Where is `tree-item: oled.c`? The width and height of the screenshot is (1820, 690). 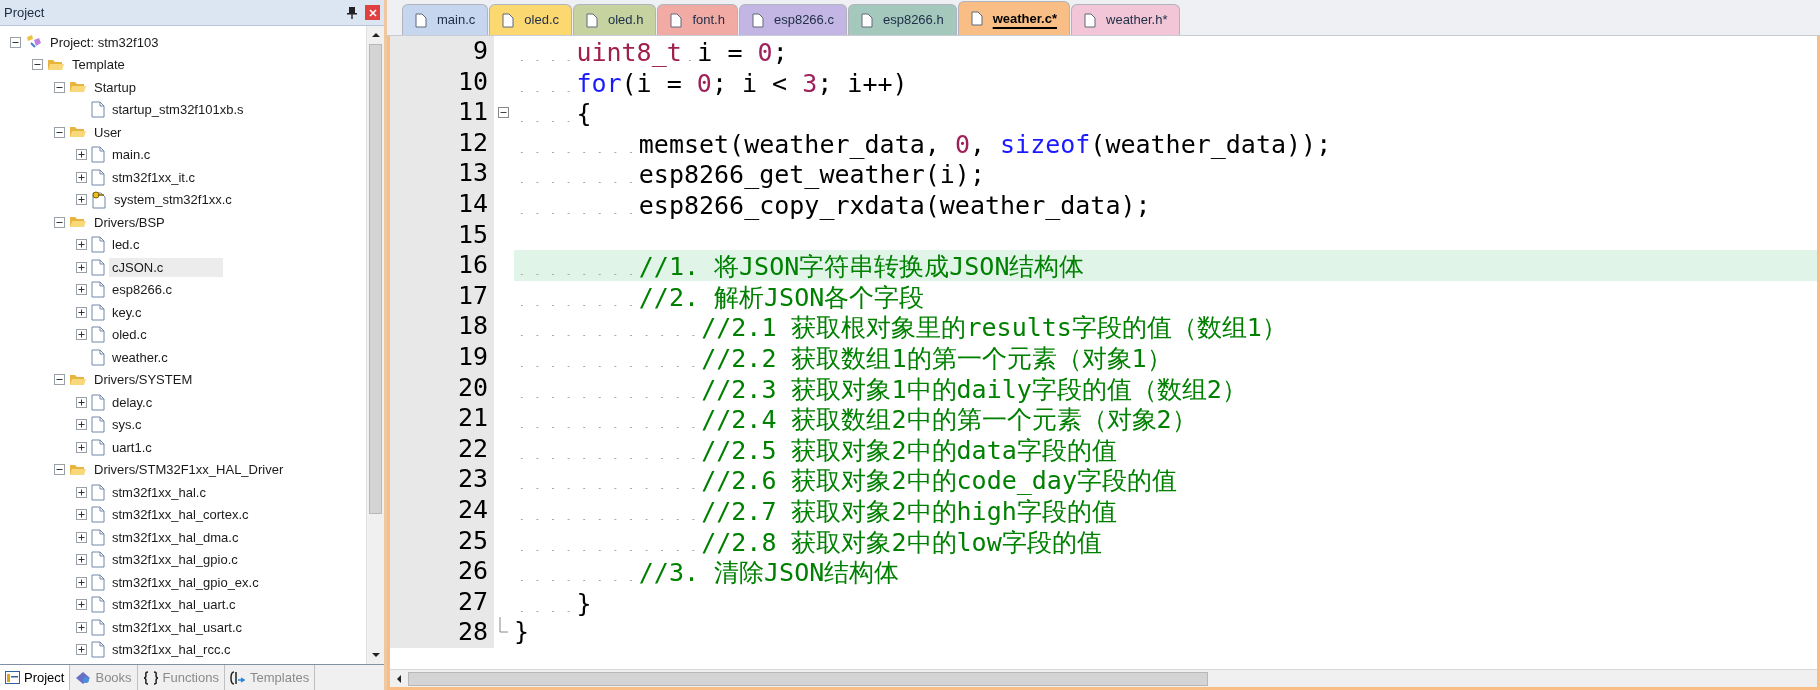
tree-item: oled.c is located at coordinates (129, 335).